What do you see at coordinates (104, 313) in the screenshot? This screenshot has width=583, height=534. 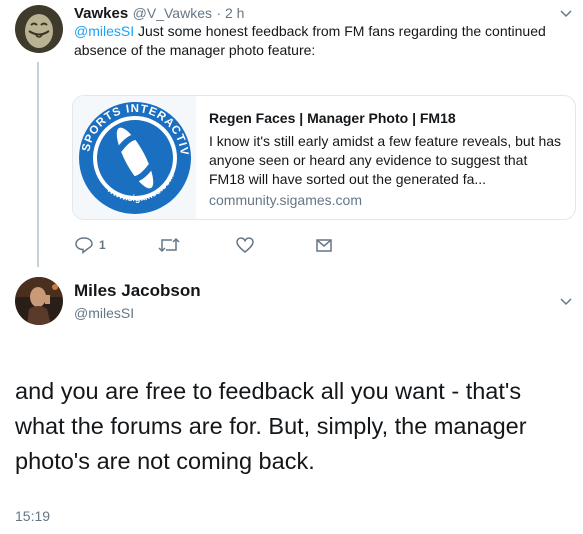 I see `main-author-handle: @milesSI` at bounding box center [104, 313].